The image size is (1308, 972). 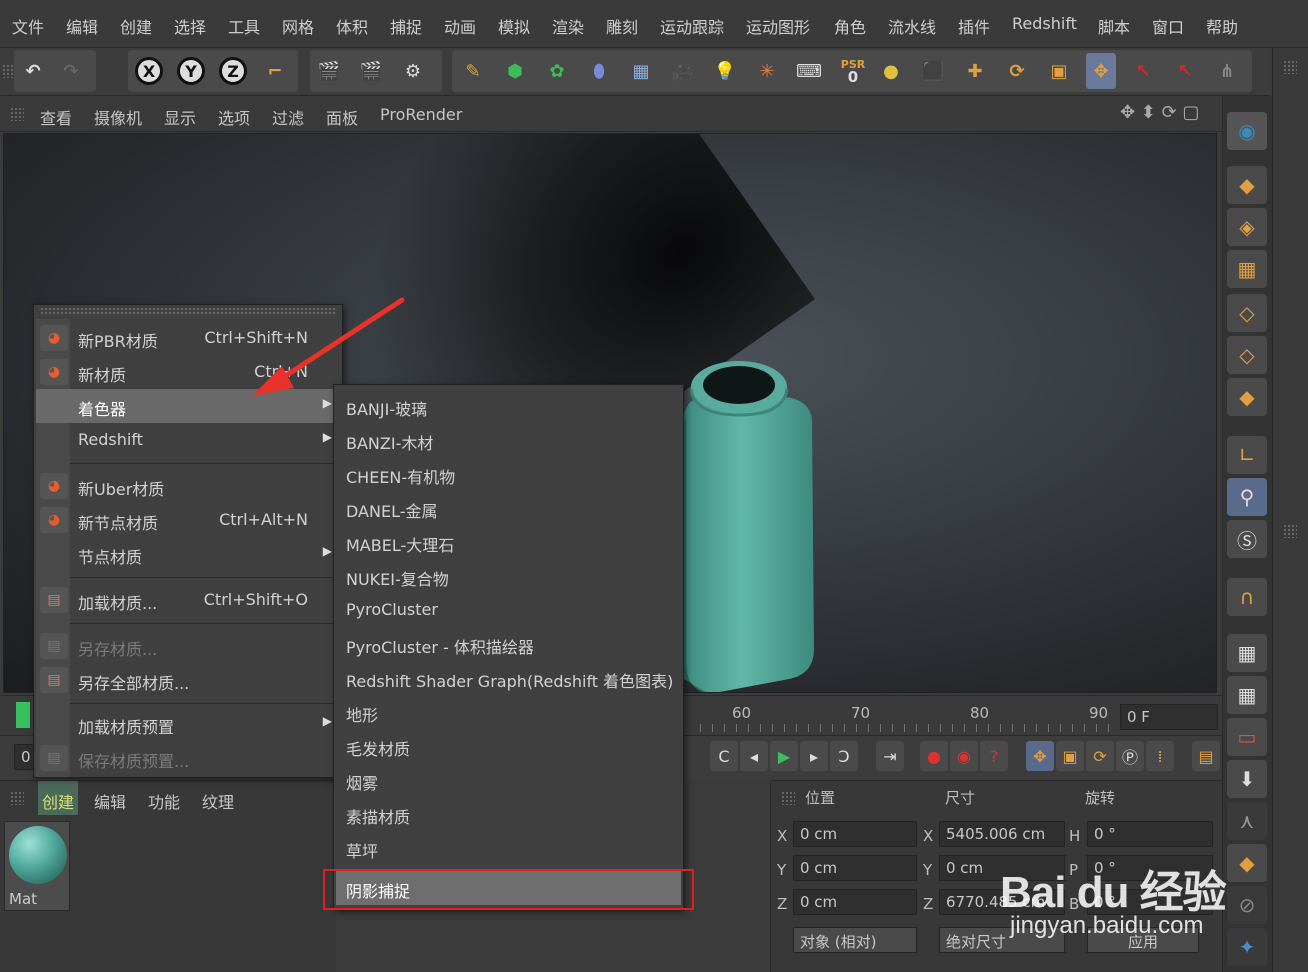 What do you see at coordinates (934, 756) in the screenshot?
I see `record-icon: ●` at bounding box center [934, 756].